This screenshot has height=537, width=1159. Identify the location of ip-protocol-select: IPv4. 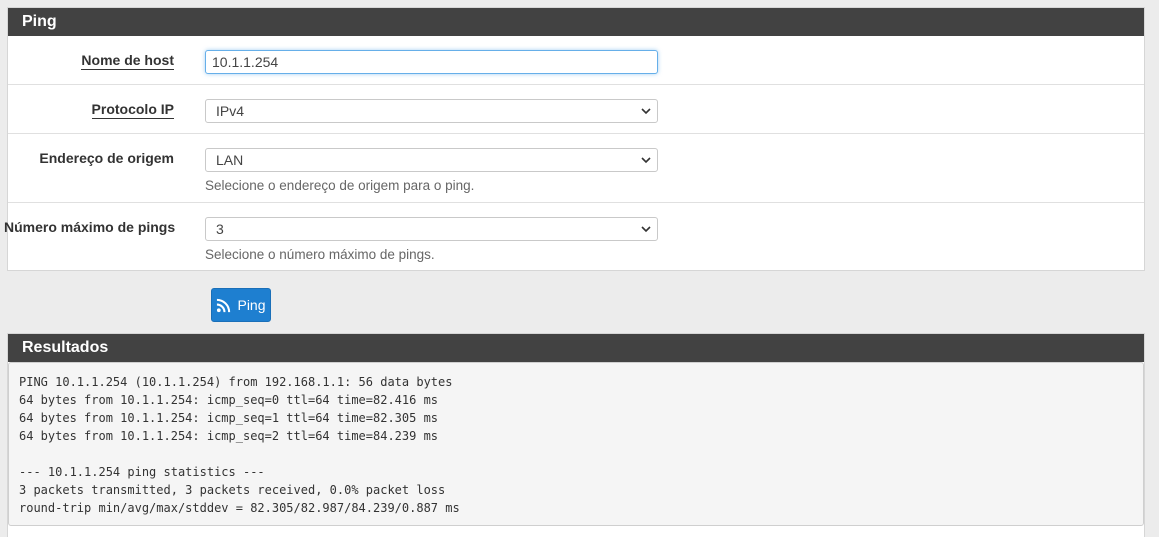
(431, 111).